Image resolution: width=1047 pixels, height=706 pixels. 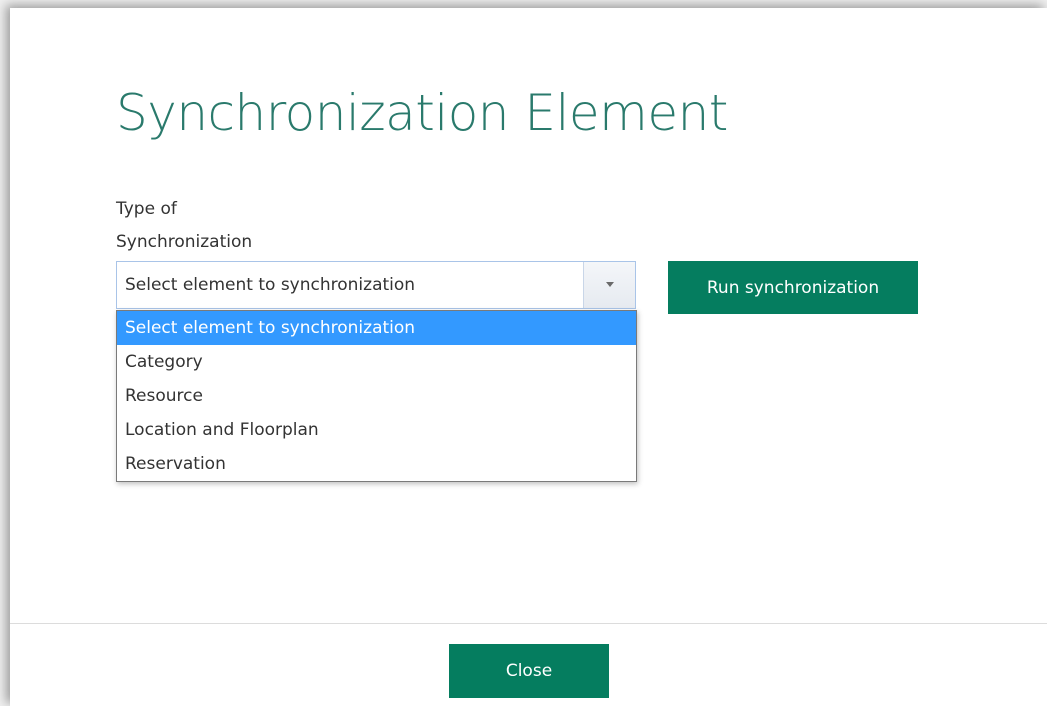 I want to click on chevron-down-icon, so click(x=610, y=284).